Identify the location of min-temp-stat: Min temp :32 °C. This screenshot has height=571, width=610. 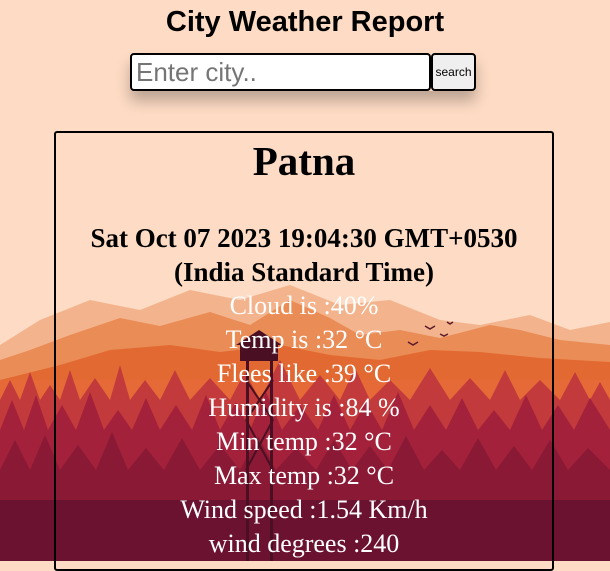
(304, 441).